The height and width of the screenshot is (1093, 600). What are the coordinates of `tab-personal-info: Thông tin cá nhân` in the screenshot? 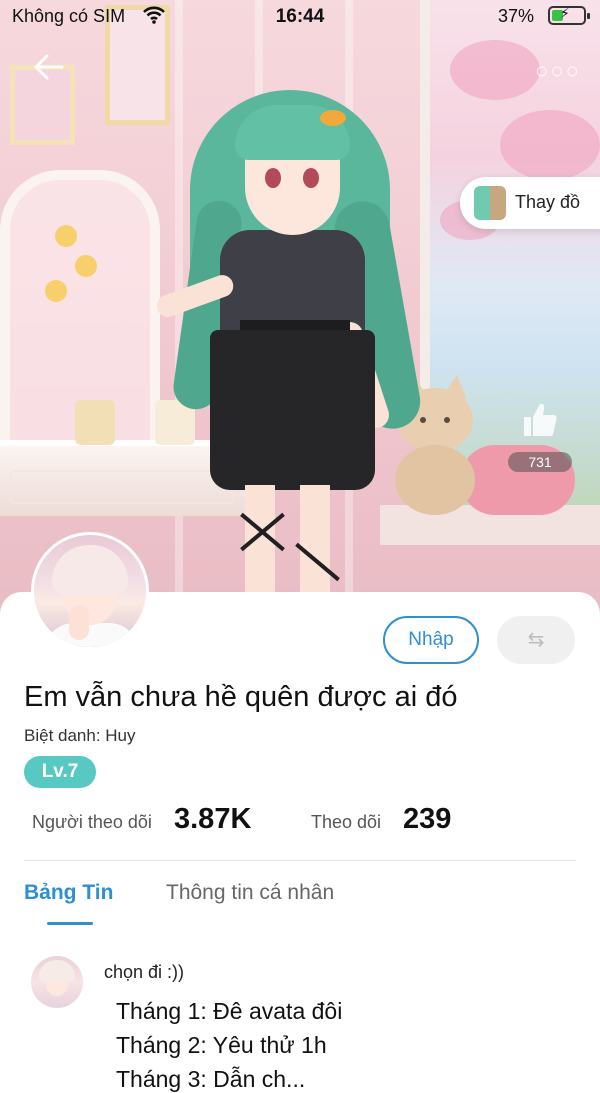 It's located at (250, 893).